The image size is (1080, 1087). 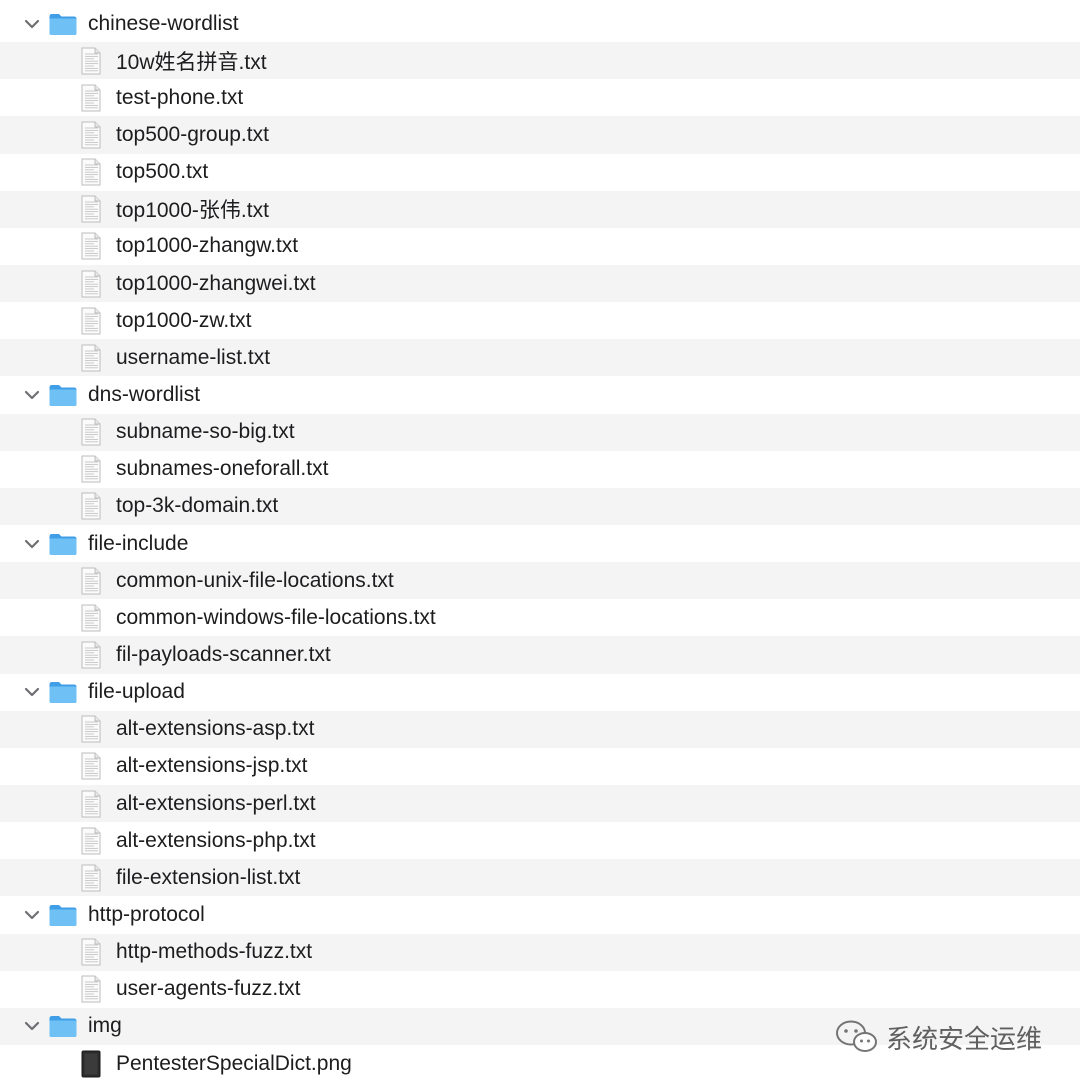 I want to click on file-row: alt-extensions-jsp.txt, so click(x=540, y=766).